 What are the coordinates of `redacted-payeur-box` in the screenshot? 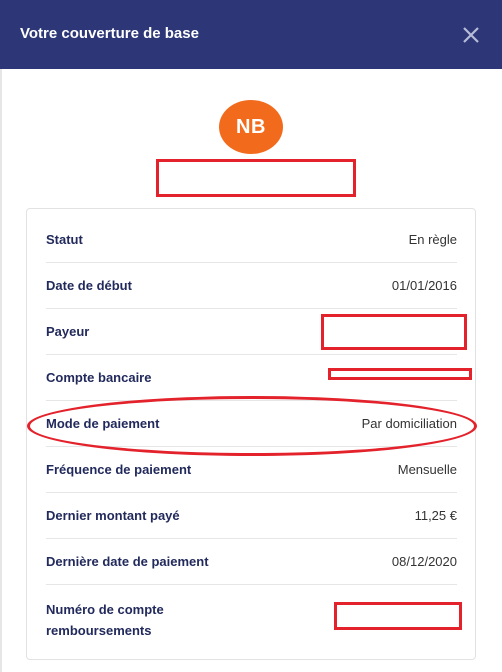 It's located at (394, 332).